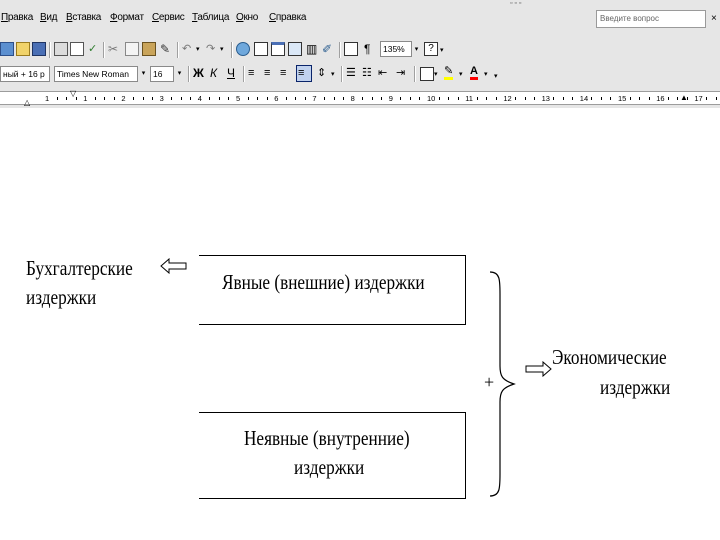 The image size is (720, 540). I want to click on increase-indent-icon: ⇥, so click(400, 73).